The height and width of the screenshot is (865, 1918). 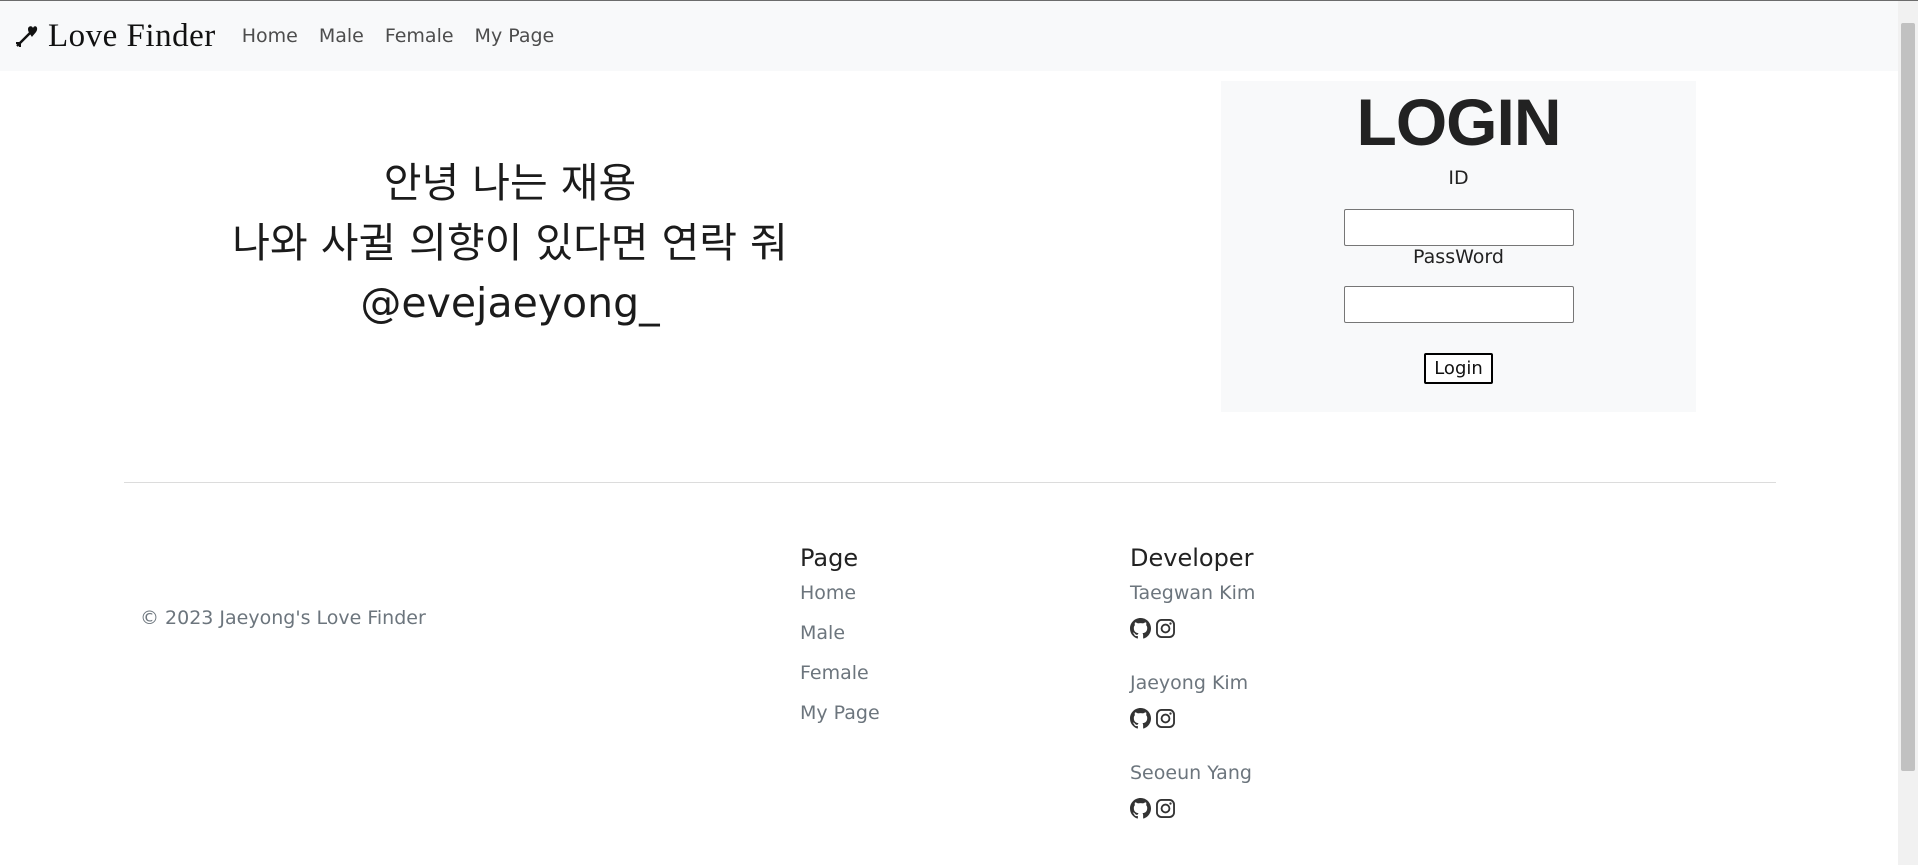 I want to click on hero-message: 안녕 나는 재용 나와 사귈 의향이 있다면 연락 줘 @evejaeyong_, so click(x=510, y=243).